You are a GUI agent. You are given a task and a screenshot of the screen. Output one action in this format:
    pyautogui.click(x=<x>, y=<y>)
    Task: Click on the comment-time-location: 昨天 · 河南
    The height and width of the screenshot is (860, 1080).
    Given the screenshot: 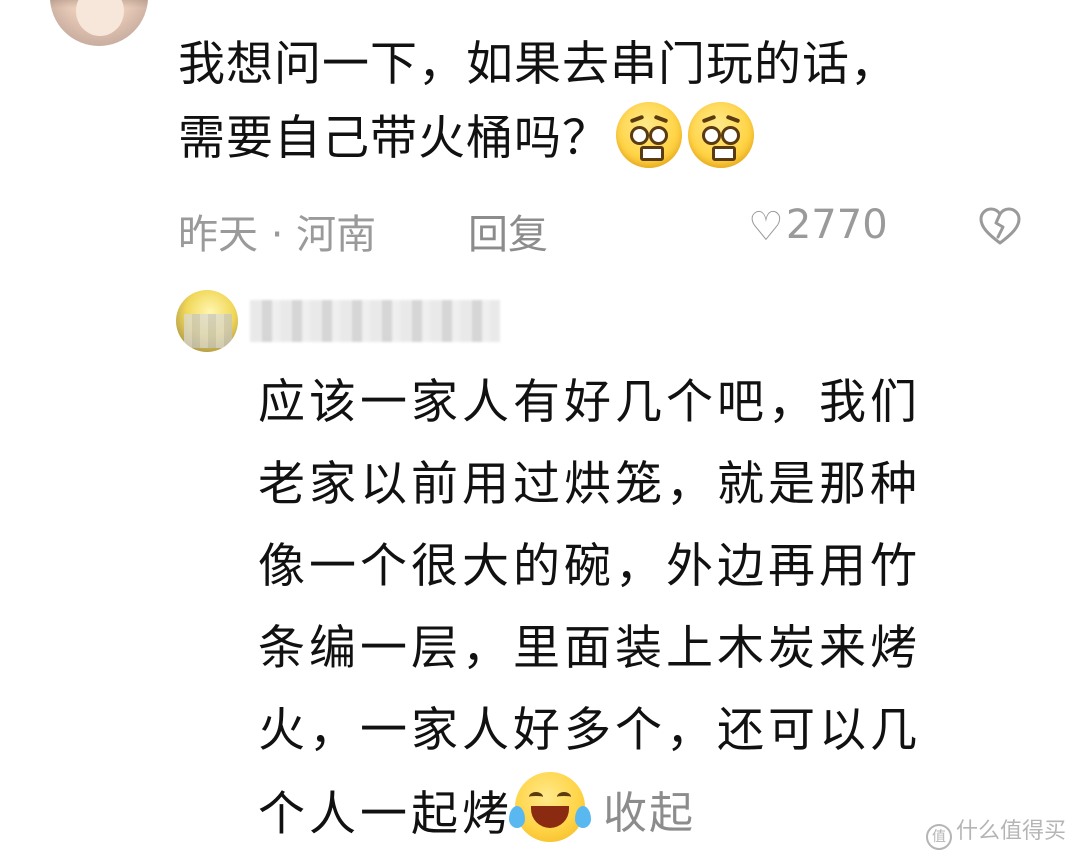 What is the action you would take?
    pyautogui.click(x=277, y=235)
    